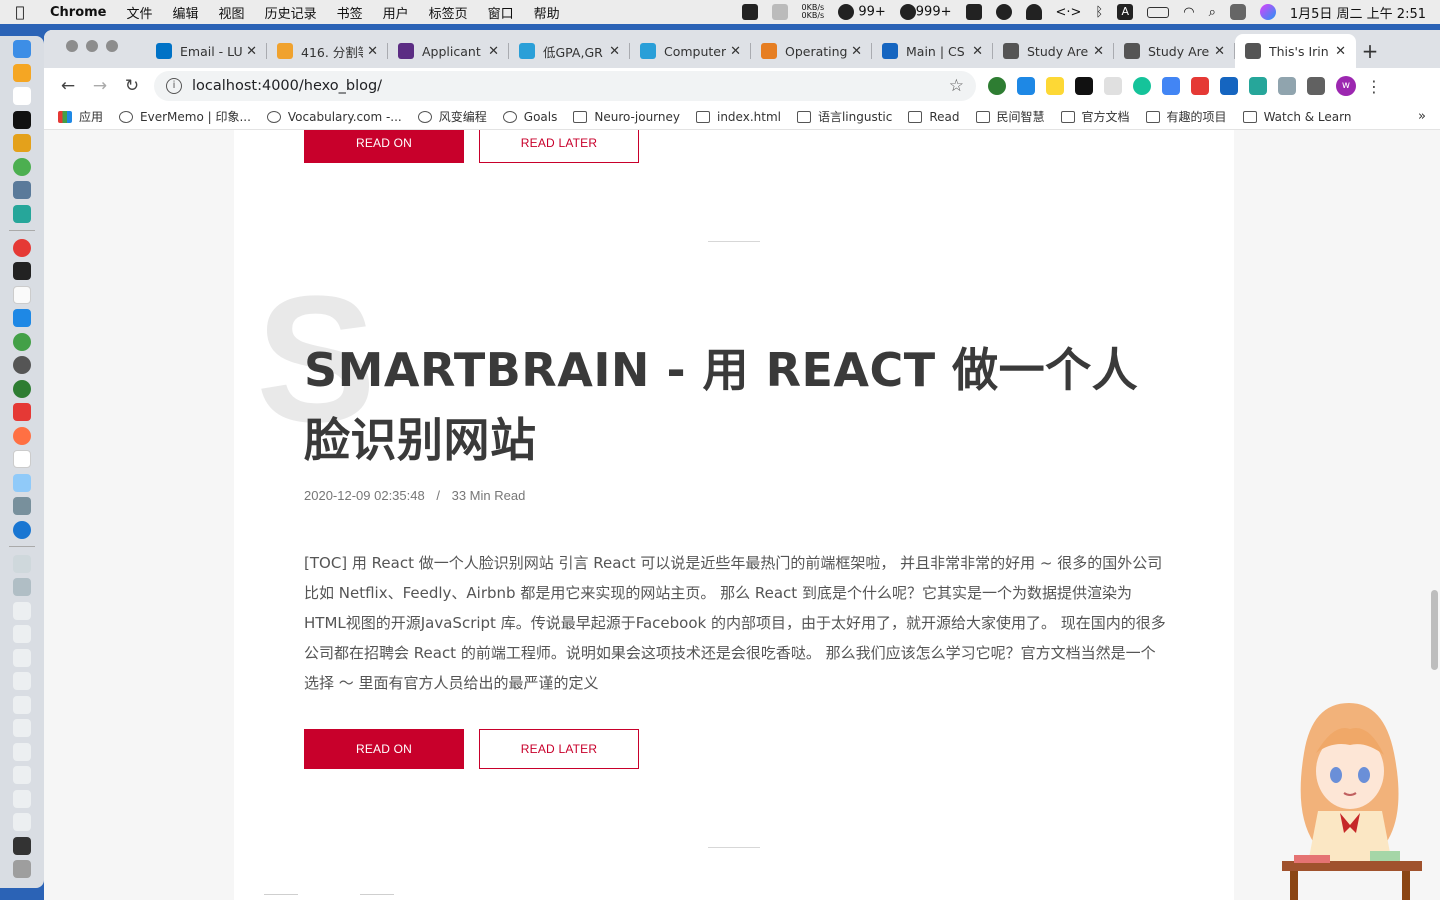  Describe the element at coordinates (22, 166) in the screenshot. I see `chrome-icon` at that location.